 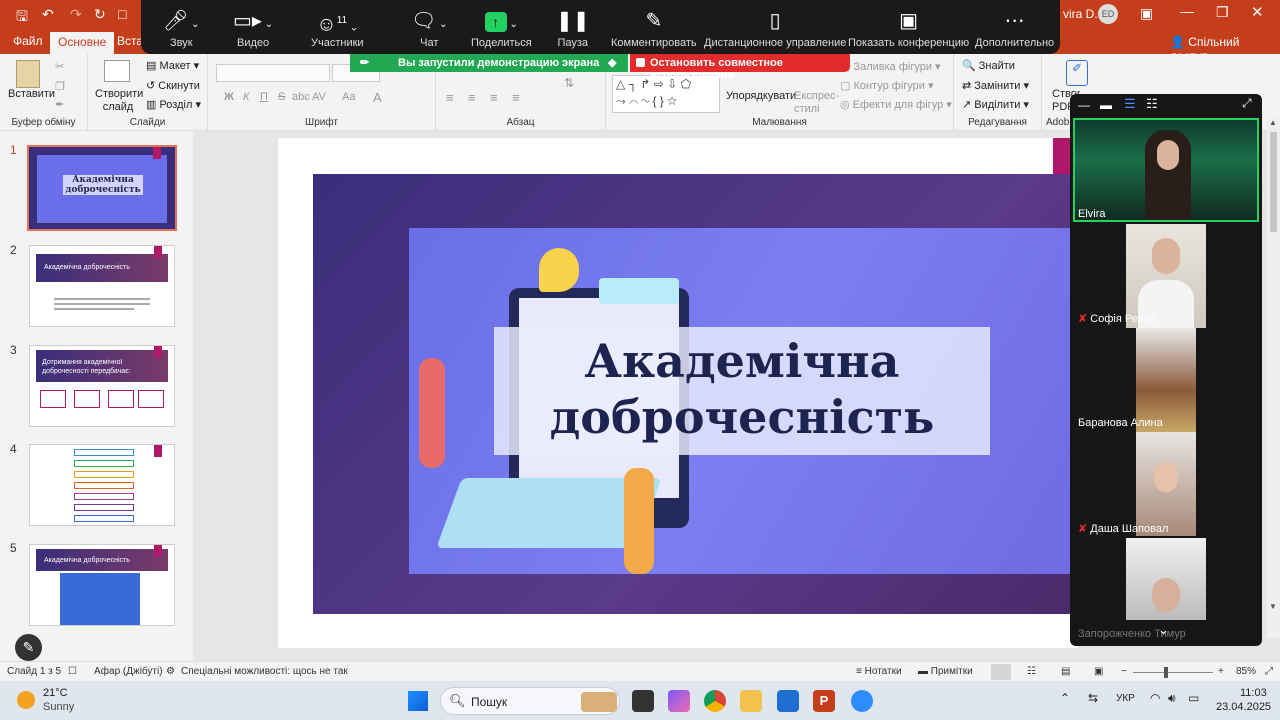 What do you see at coordinates (788, 701) in the screenshot?
I see `store-icon` at bounding box center [788, 701].